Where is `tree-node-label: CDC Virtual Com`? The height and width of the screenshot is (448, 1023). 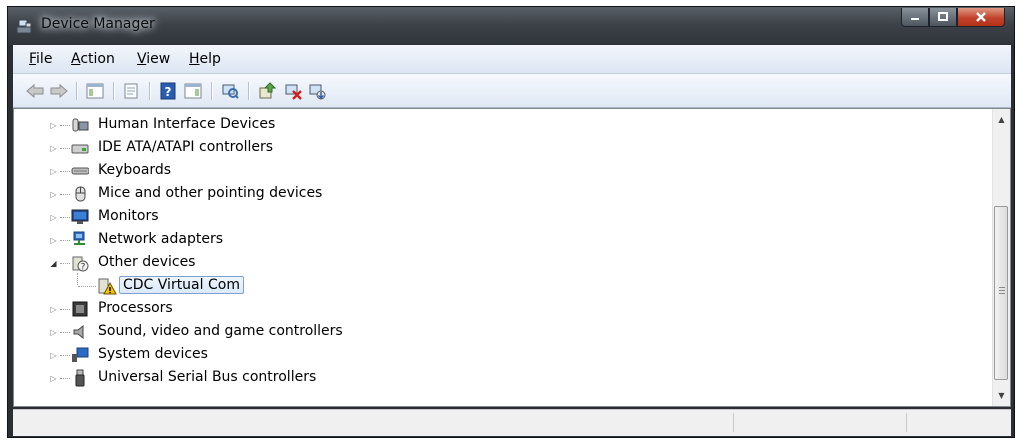 tree-node-label: CDC Virtual Com is located at coordinates (181, 285).